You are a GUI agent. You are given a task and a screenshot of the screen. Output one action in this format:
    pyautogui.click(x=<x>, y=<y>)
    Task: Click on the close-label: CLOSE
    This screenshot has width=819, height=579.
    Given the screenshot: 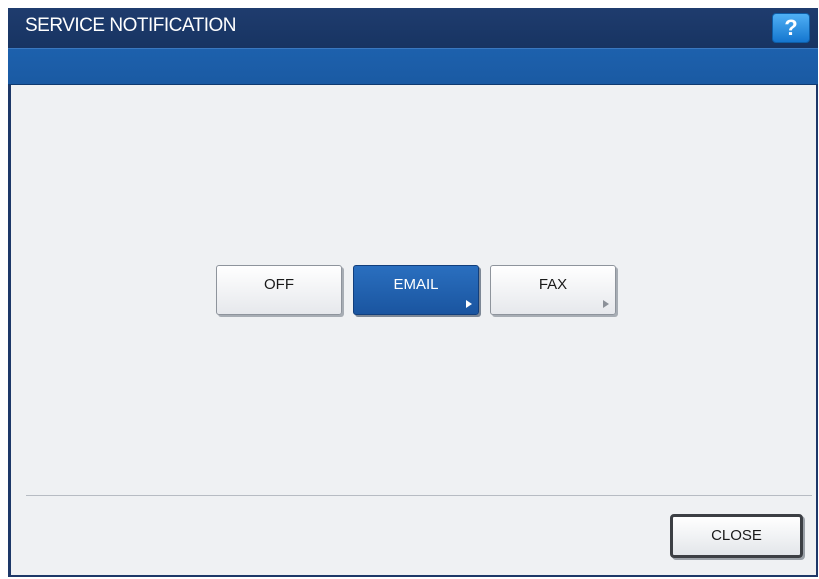 What is the action you would take?
    pyautogui.click(x=736, y=535)
    